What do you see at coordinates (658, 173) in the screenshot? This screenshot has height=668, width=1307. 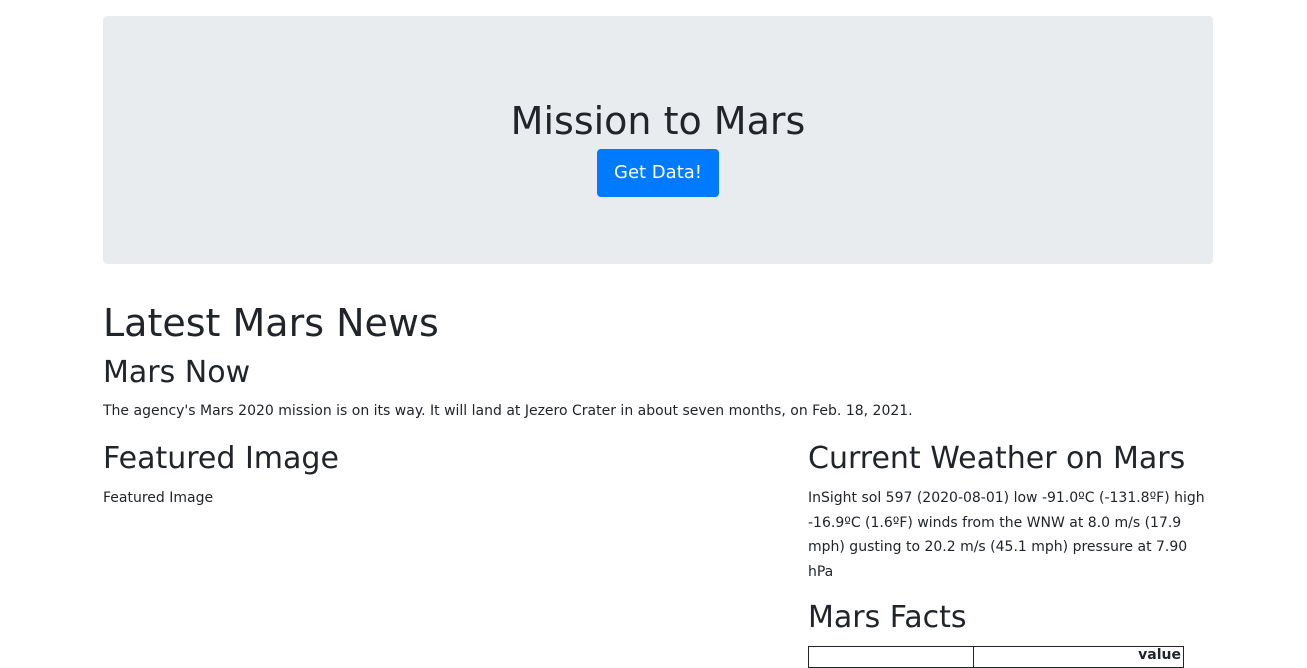 I see `get-data-button: Get Data!` at bounding box center [658, 173].